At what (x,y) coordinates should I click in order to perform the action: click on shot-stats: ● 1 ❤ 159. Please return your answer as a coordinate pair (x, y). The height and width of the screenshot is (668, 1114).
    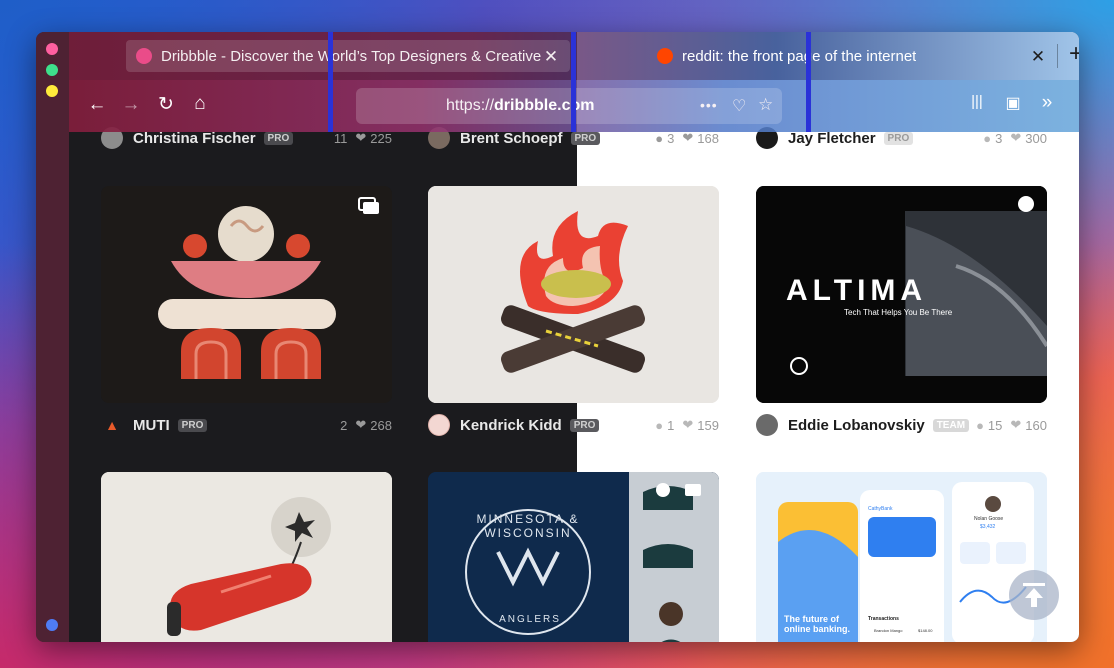
    Looking at the image, I should click on (683, 425).